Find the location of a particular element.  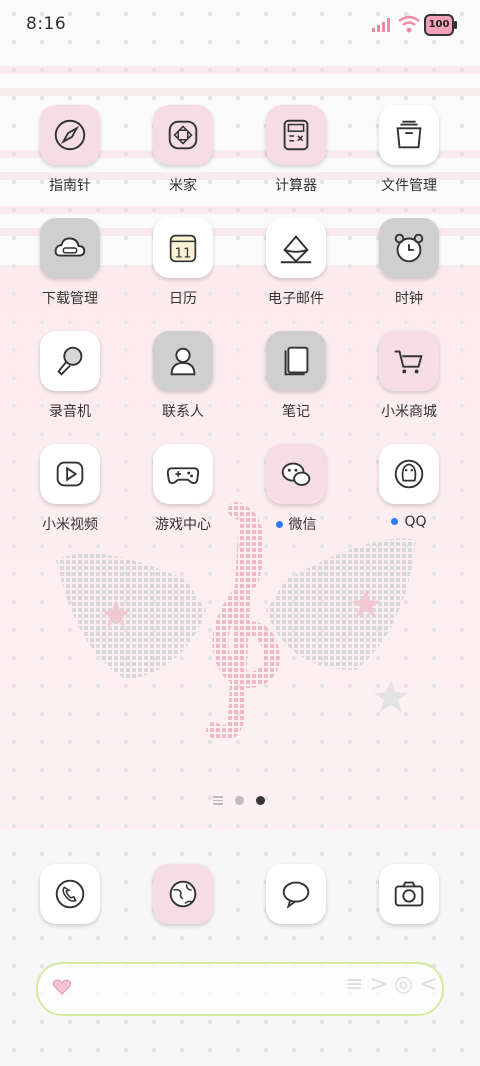

microphone-icon is located at coordinates (70, 361).